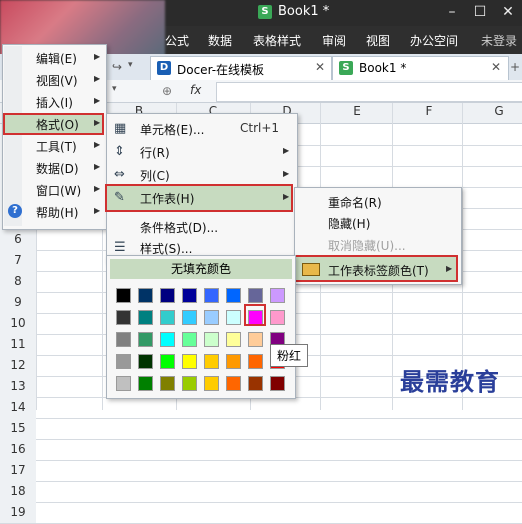 The image size is (522, 524). I want to click on row-header-18: 18, so click(18, 492).